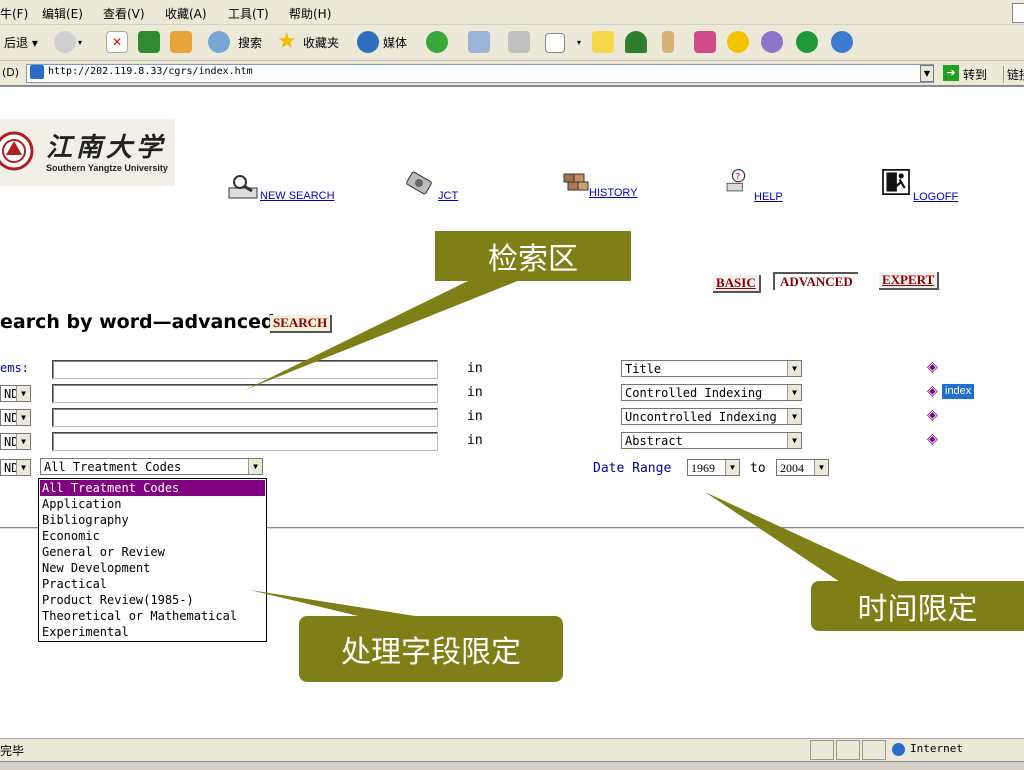 This screenshot has height=770, width=1024. What do you see at coordinates (898, 749) in the screenshot?
I see `globe-icon` at bounding box center [898, 749].